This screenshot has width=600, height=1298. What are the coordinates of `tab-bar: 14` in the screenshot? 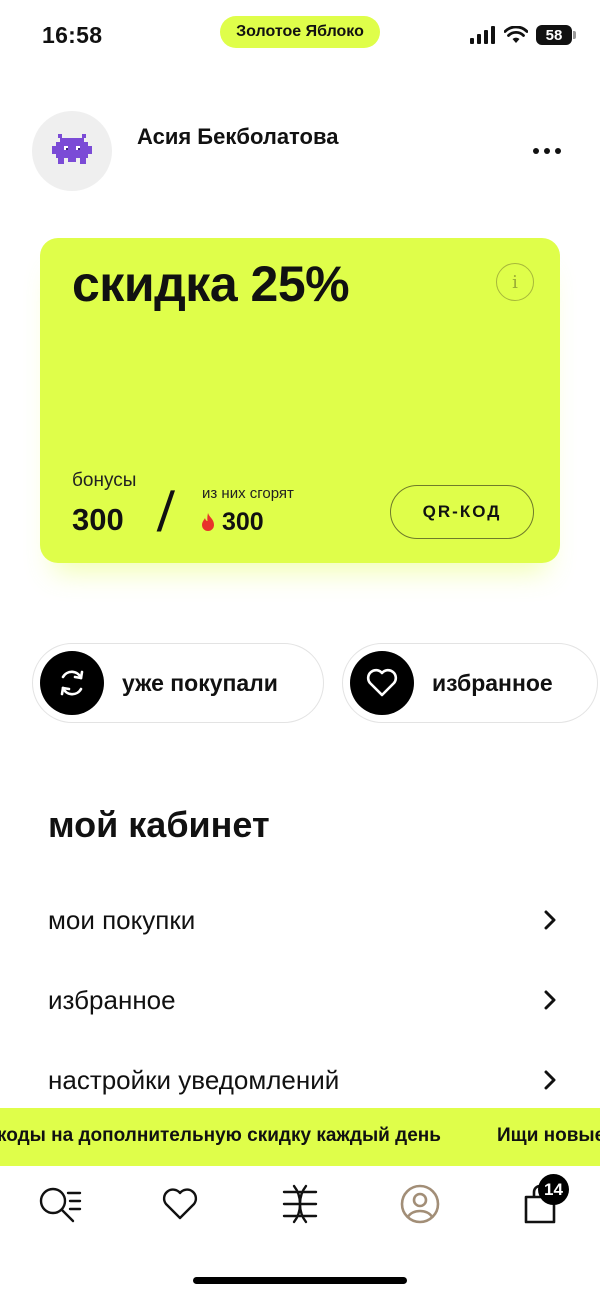 It's located at (300, 1203).